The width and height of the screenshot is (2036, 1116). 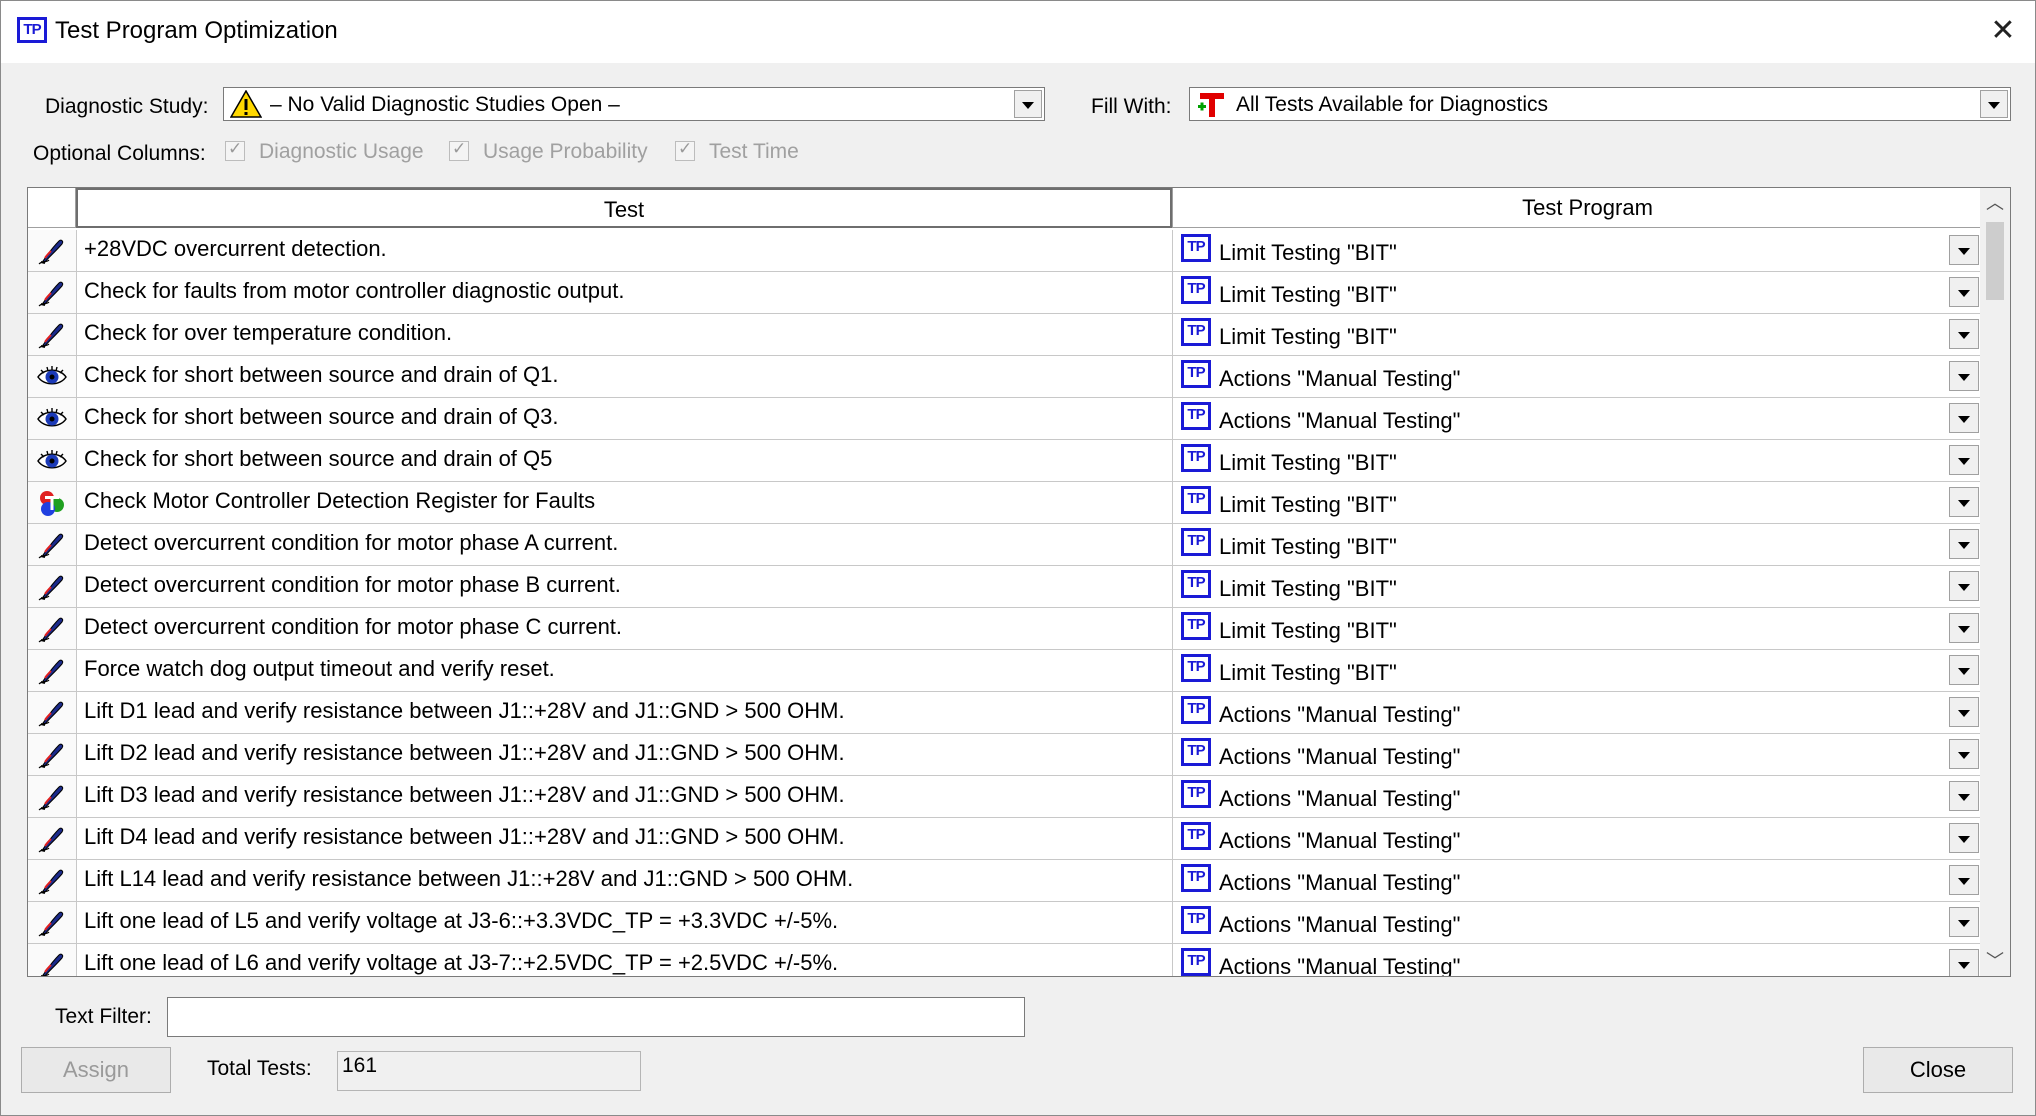 What do you see at coordinates (2003, 31) in the screenshot?
I see `close-icon: ✕` at bounding box center [2003, 31].